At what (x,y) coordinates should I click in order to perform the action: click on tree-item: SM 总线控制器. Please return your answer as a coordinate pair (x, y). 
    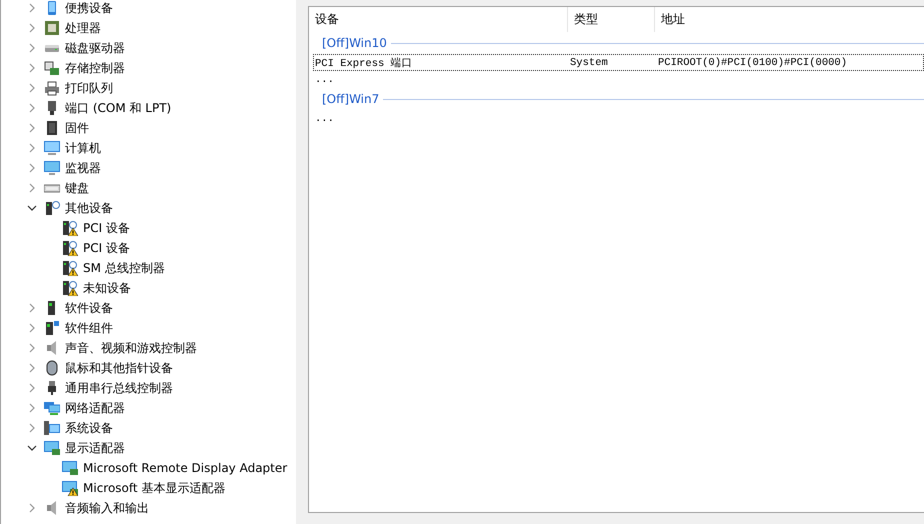
    Looking at the image, I should click on (124, 268).